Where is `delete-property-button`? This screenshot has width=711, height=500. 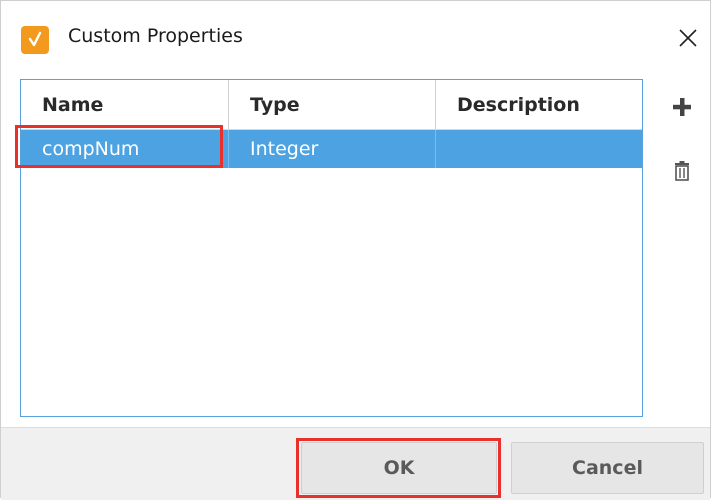 delete-property-button is located at coordinates (682, 171).